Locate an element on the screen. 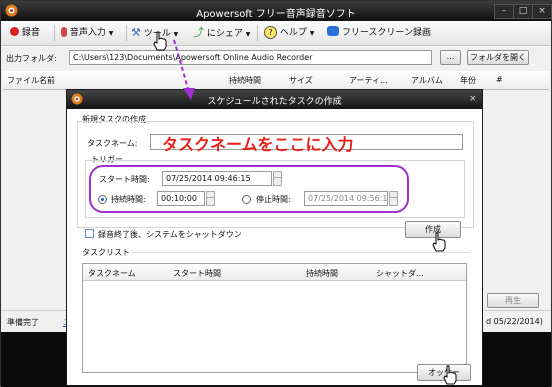 Image resolution: width=552 pixels, height=387 pixels. column-size: サイズ is located at coordinates (301, 80).